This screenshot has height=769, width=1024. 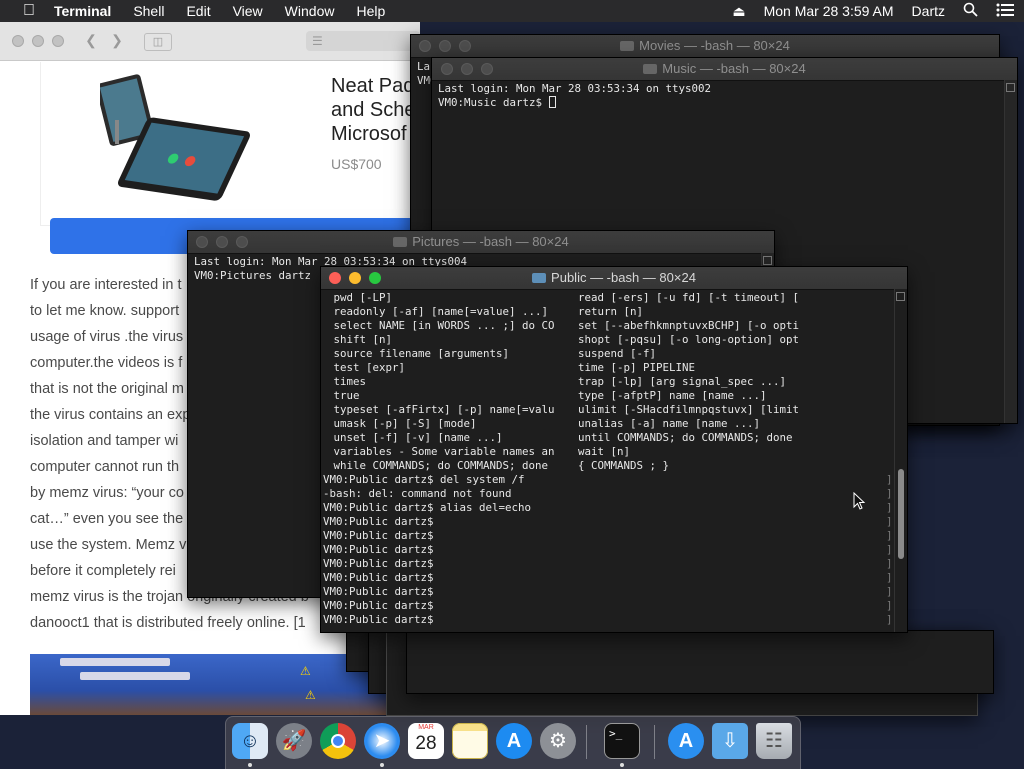 What do you see at coordinates (705, 46) in the screenshot?
I see `window-titlebar: Movies — -bash — 80×24` at bounding box center [705, 46].